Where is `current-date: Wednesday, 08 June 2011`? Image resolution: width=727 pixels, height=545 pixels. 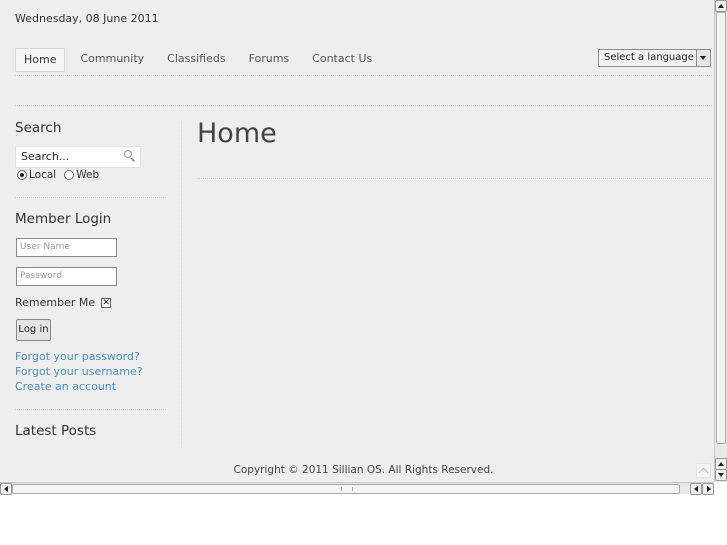
current-date: Wednesday, 08 June 2011 is located at coordinates (87, 18).